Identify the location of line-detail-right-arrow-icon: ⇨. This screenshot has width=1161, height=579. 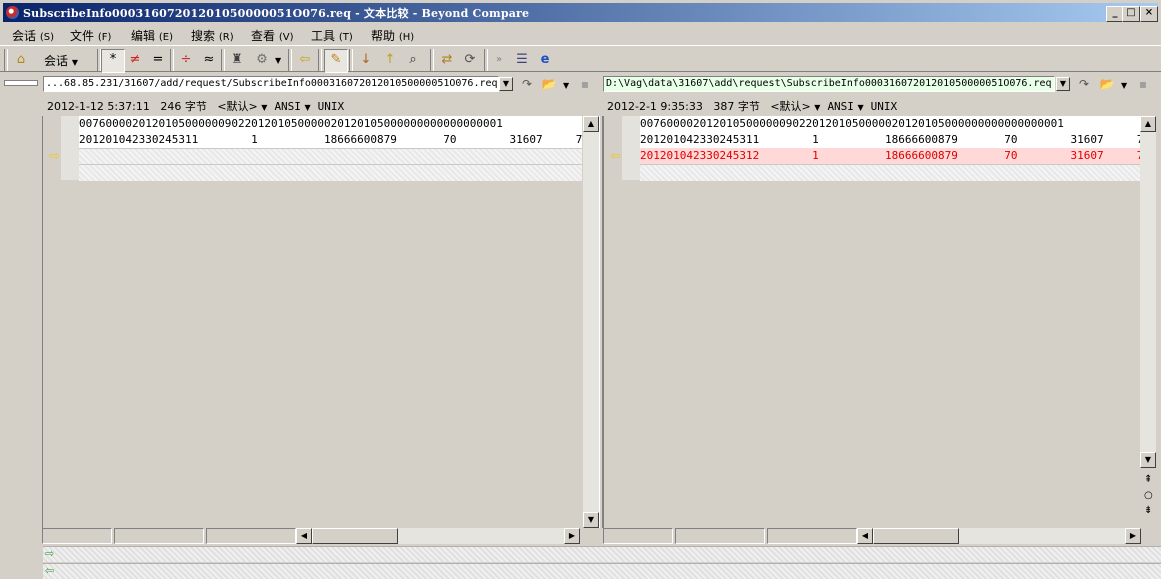
(50, 553).